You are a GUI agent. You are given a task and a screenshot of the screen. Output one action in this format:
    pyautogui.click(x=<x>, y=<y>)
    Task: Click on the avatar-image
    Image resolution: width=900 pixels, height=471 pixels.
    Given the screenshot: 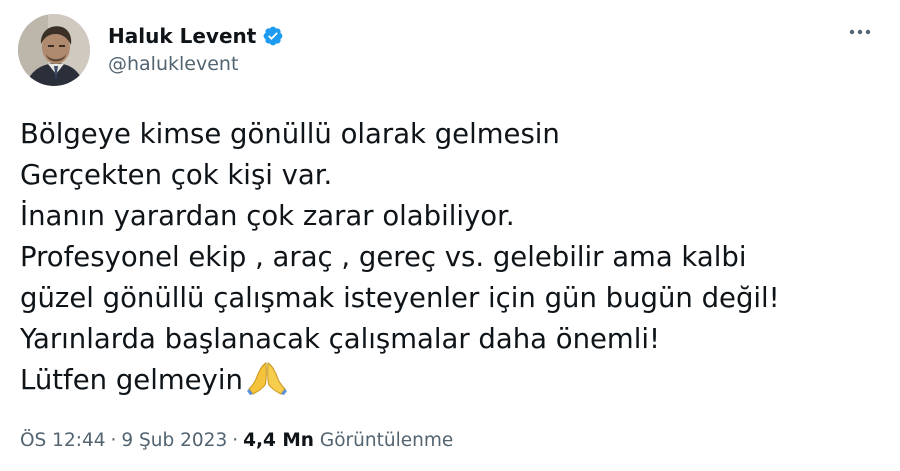 What is the action you would take?
    pyautogui.click(x=54, y=50)
    